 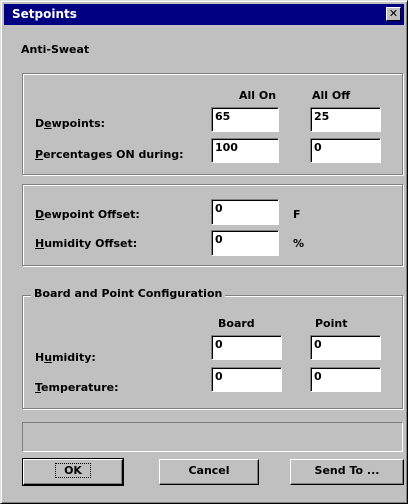 What do you see at coordinates (344, 115) in the screenshot?
I see `dewpoints-all-off-input` at bounding box center [344, 115].